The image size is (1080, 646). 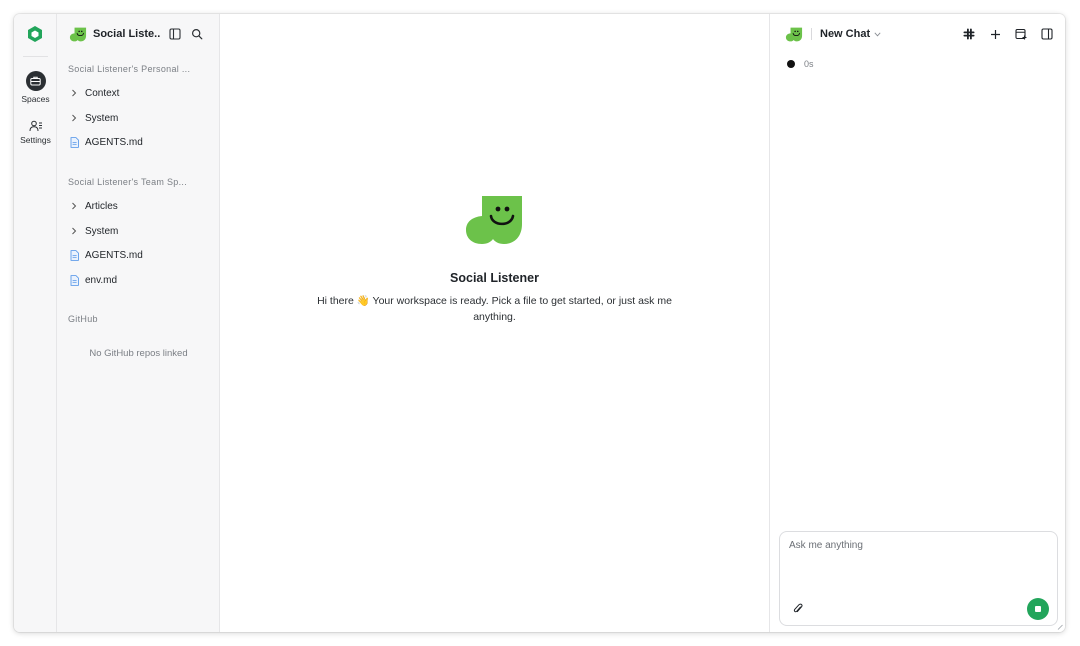 I want to click on status-dot-icon, so click(x=791, y=64).